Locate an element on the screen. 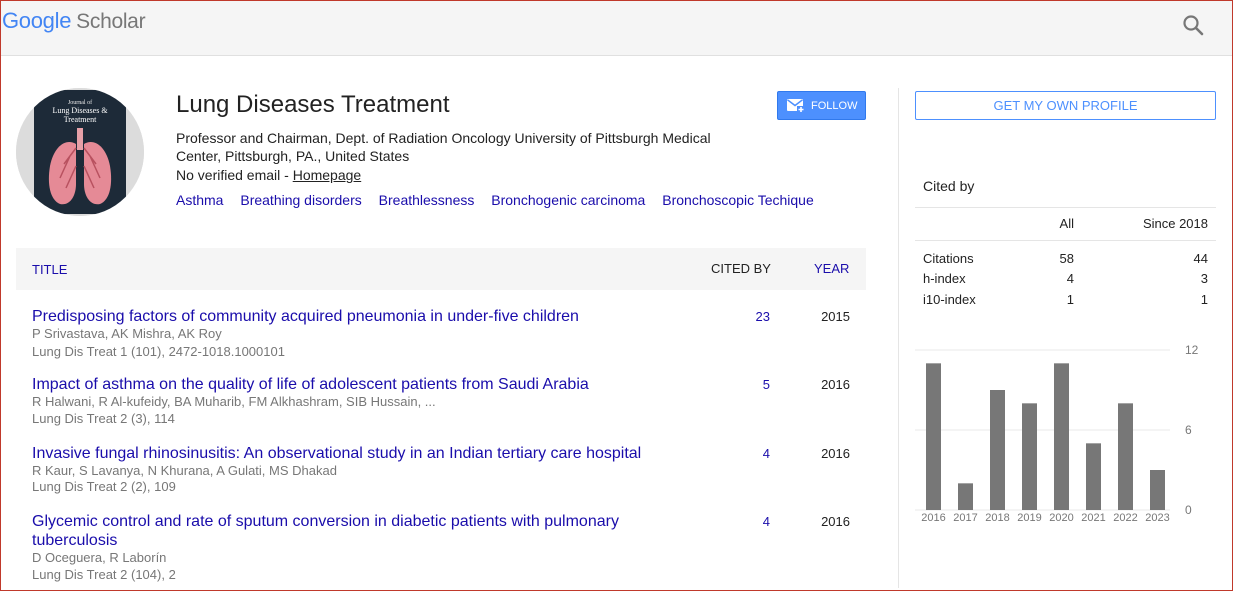  x-tick-label: 2023 is located at coordinates (1157, 518).